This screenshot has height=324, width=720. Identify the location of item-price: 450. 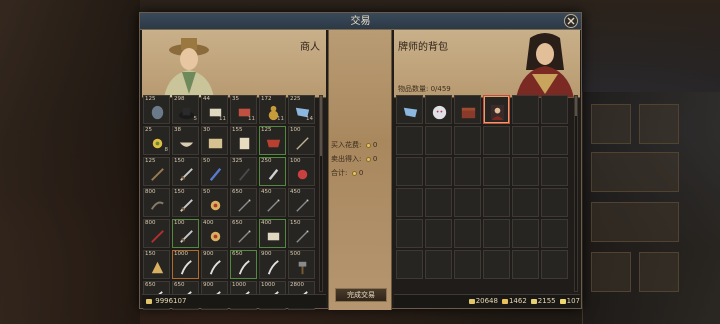
(266, 192).